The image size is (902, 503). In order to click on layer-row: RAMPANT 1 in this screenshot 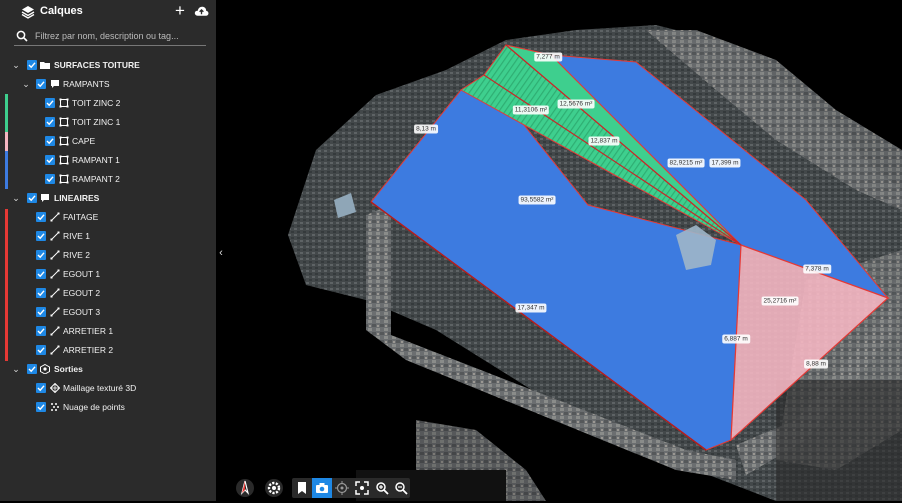, I will do `click(108, 160)`.